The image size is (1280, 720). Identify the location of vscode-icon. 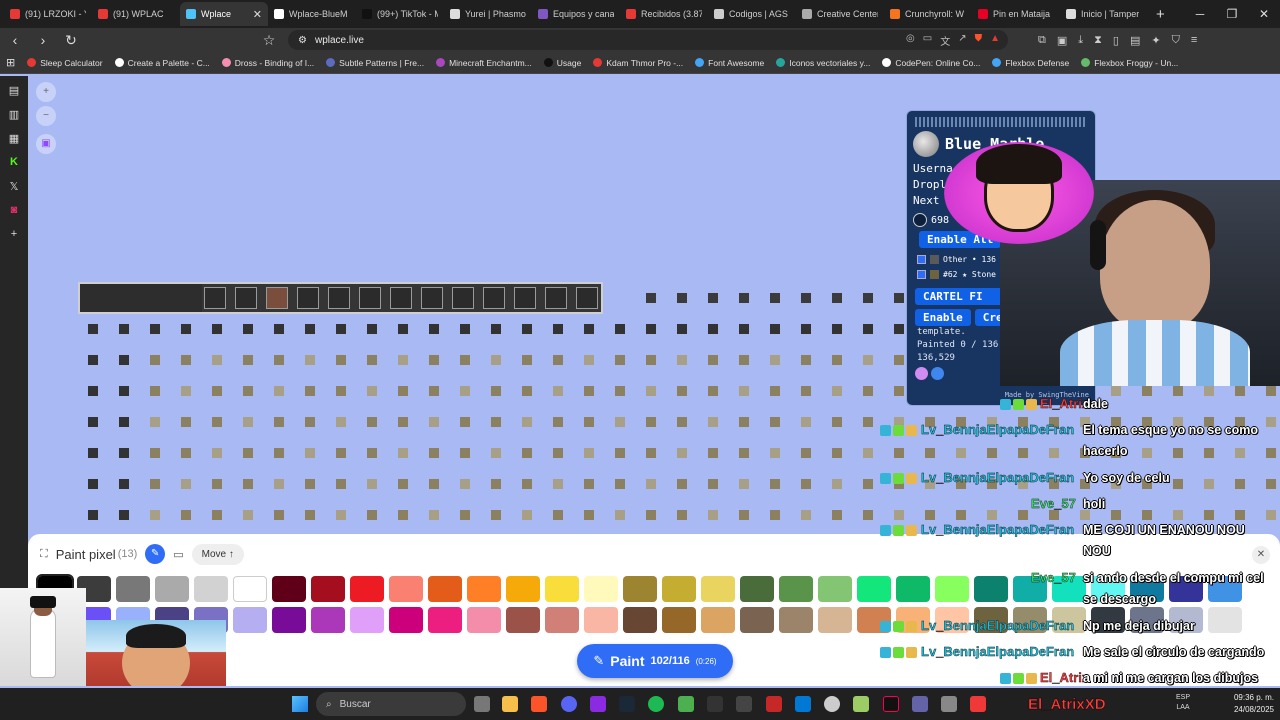
(803, 704).